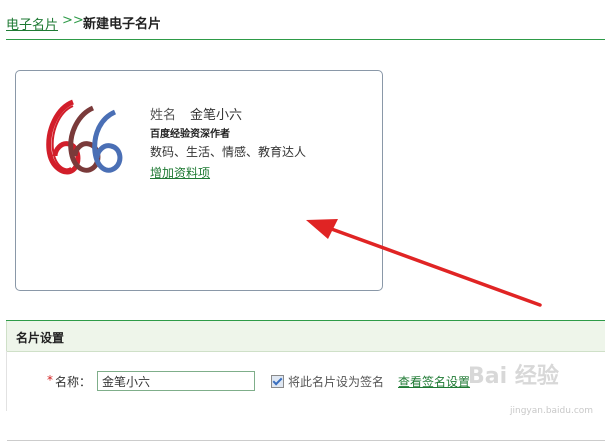 The image size is (605, 441). Describe the element at coordinates (277, 381) in the screenshot. I see `set-as-signature-checkbox` at that location.